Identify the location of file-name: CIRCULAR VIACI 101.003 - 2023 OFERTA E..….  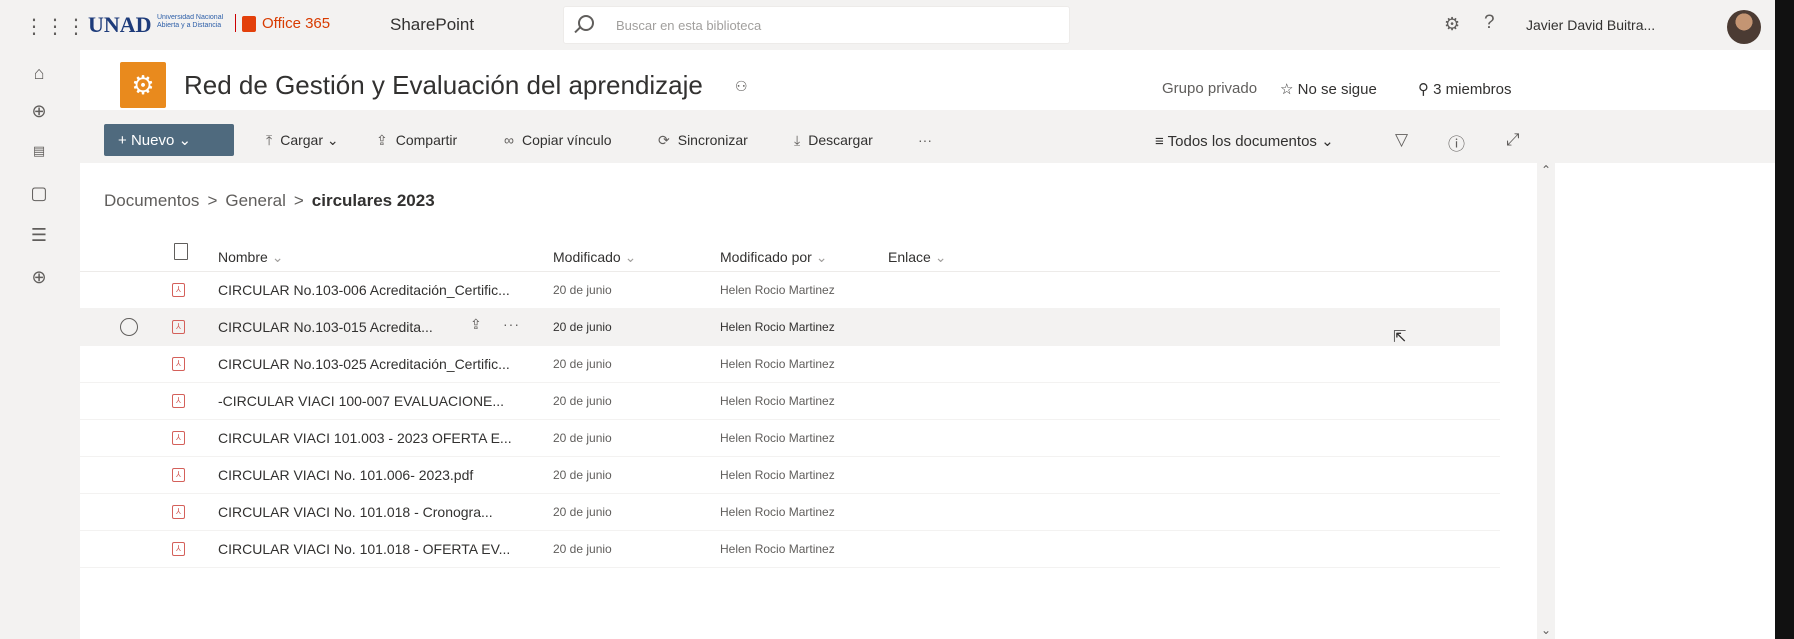
(365, 438).